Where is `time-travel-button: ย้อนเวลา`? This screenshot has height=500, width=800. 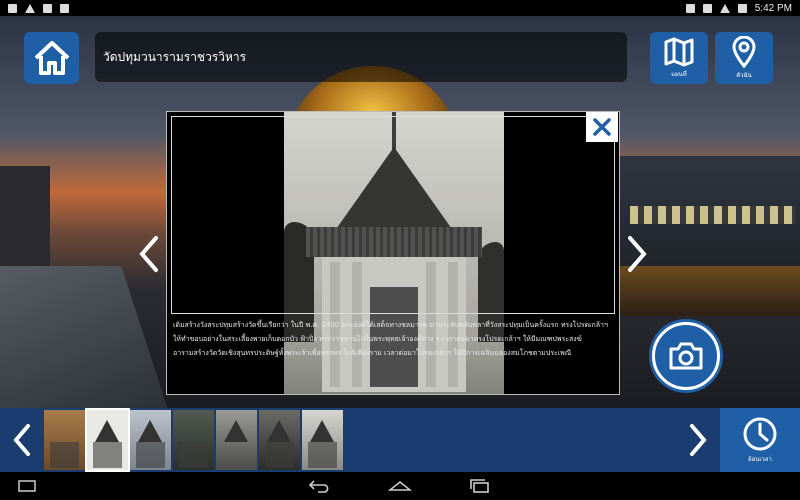
time-travel-button: ย้อนเวลา is located at coordinates (760, 440).